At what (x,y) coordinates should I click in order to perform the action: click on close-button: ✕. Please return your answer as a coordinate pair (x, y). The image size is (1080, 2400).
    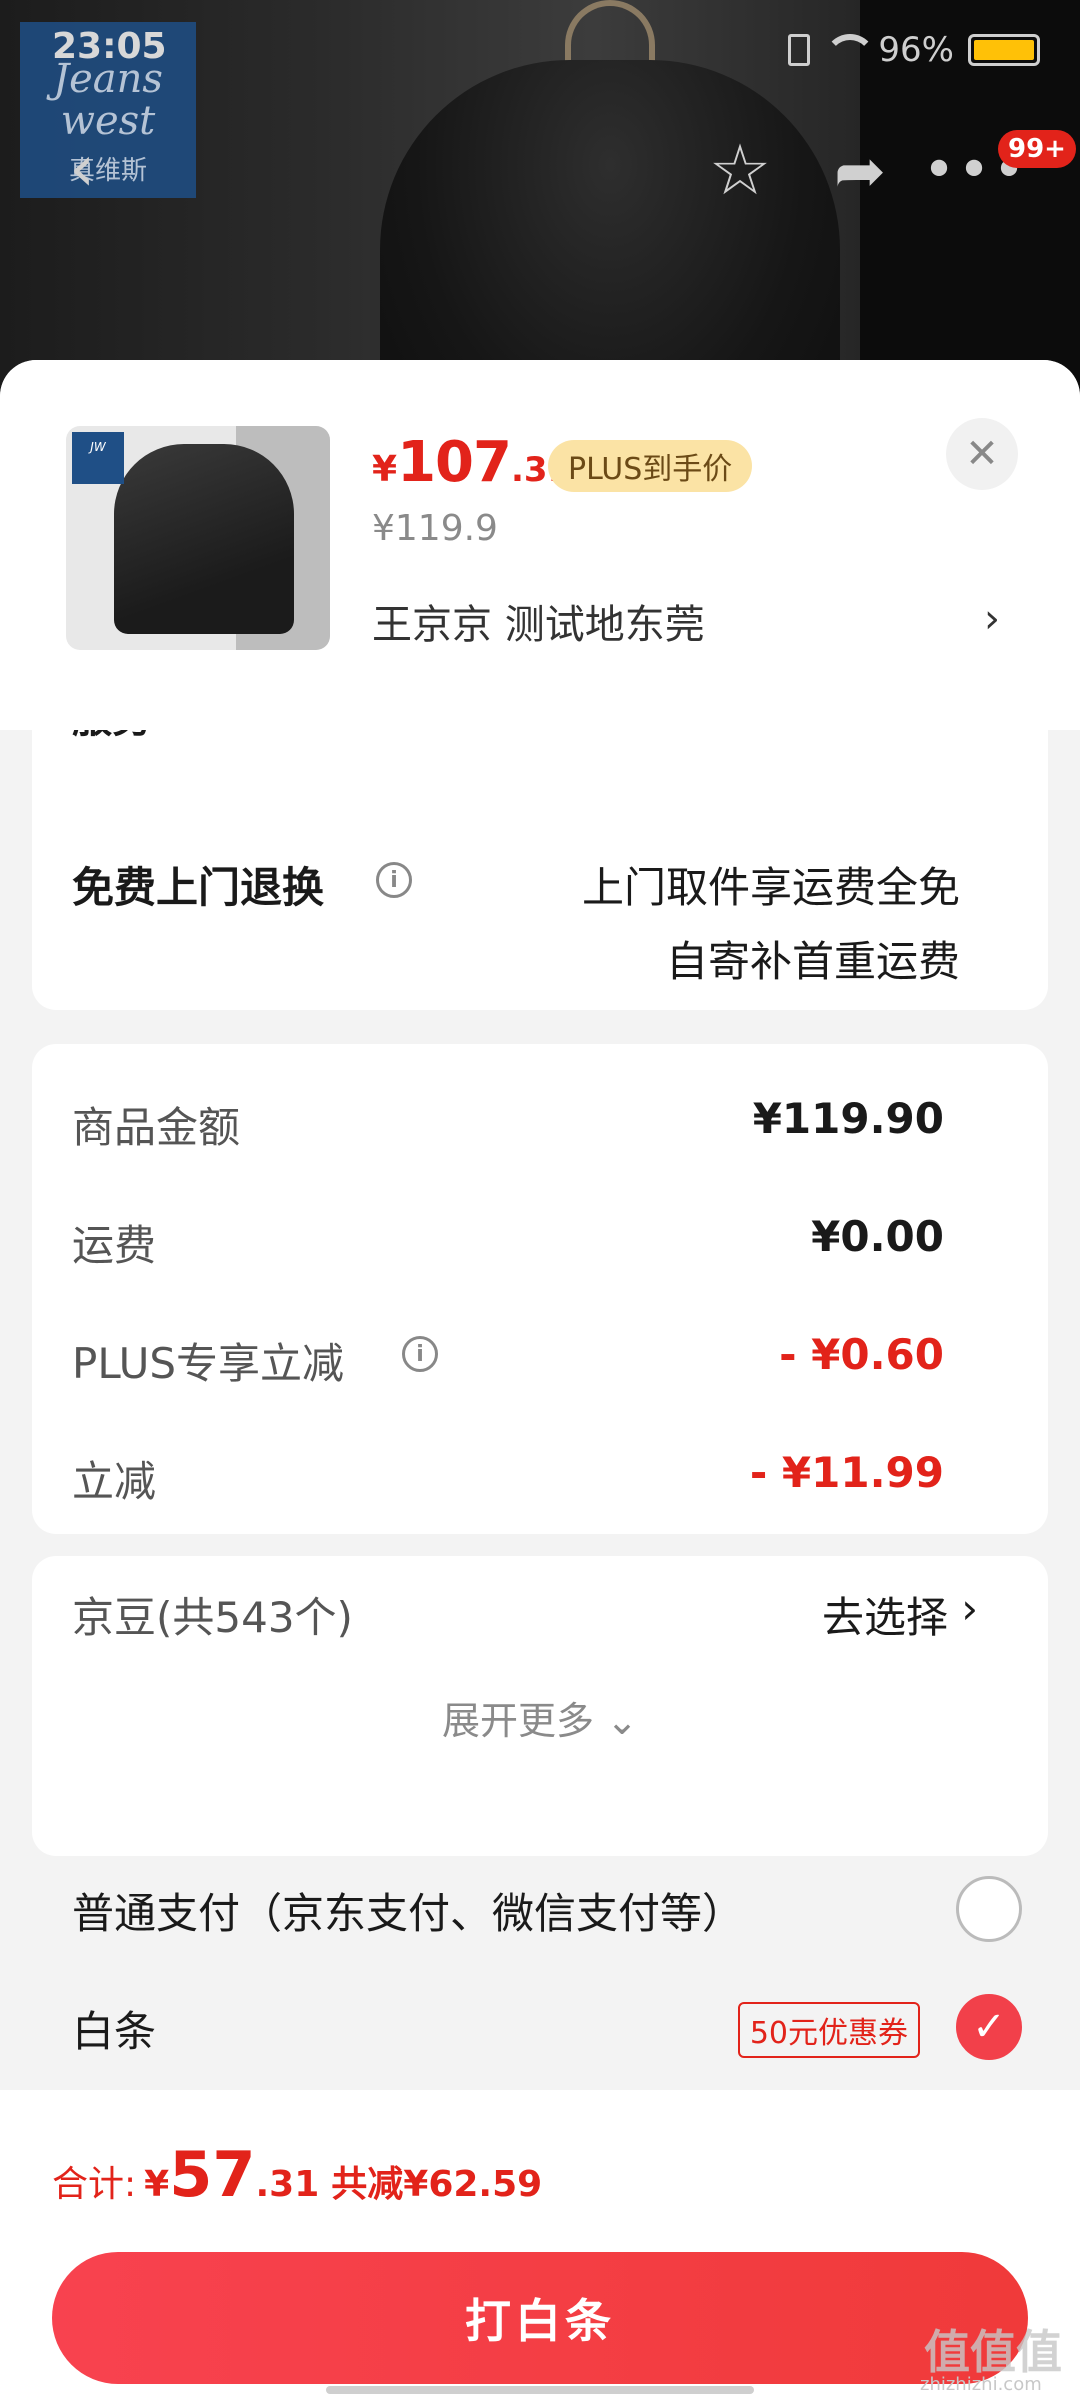
    Looking at the image, I should click on (982, 454).